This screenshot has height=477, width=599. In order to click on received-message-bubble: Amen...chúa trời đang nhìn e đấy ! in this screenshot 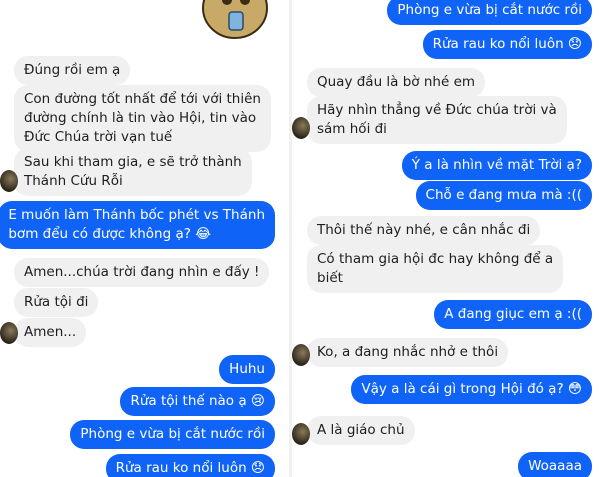, I will do `click(142, 272)`.